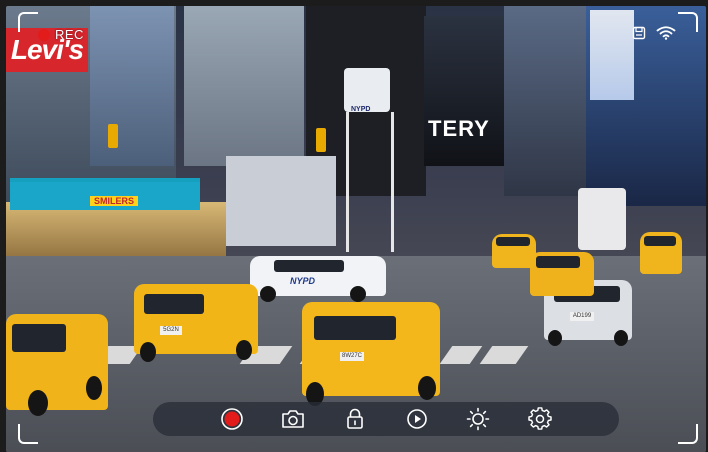 Image resolution: width=708 pixels, height=452 pixels. I want to click on camera-icon, so click(293, 419).